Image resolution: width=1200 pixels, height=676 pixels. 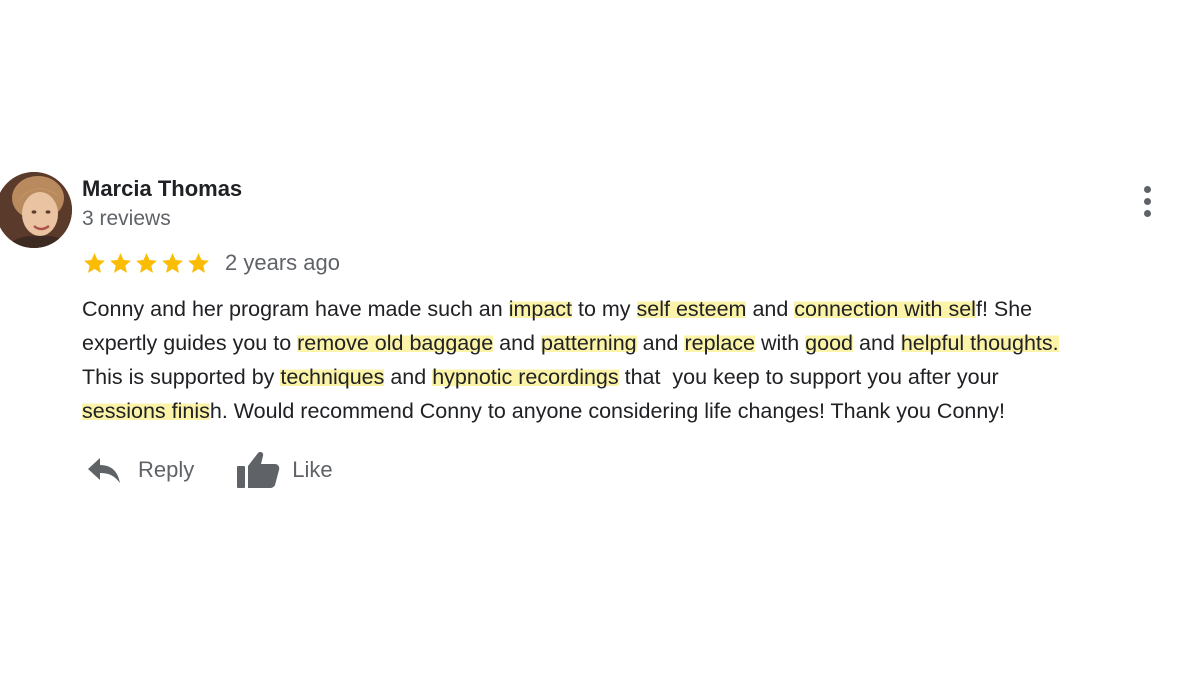 What do you see at coordinates (979, 343) in the screenshot?
I see `highlighted-phrase: helpful thoughts.` at bounding box center [979, 343].